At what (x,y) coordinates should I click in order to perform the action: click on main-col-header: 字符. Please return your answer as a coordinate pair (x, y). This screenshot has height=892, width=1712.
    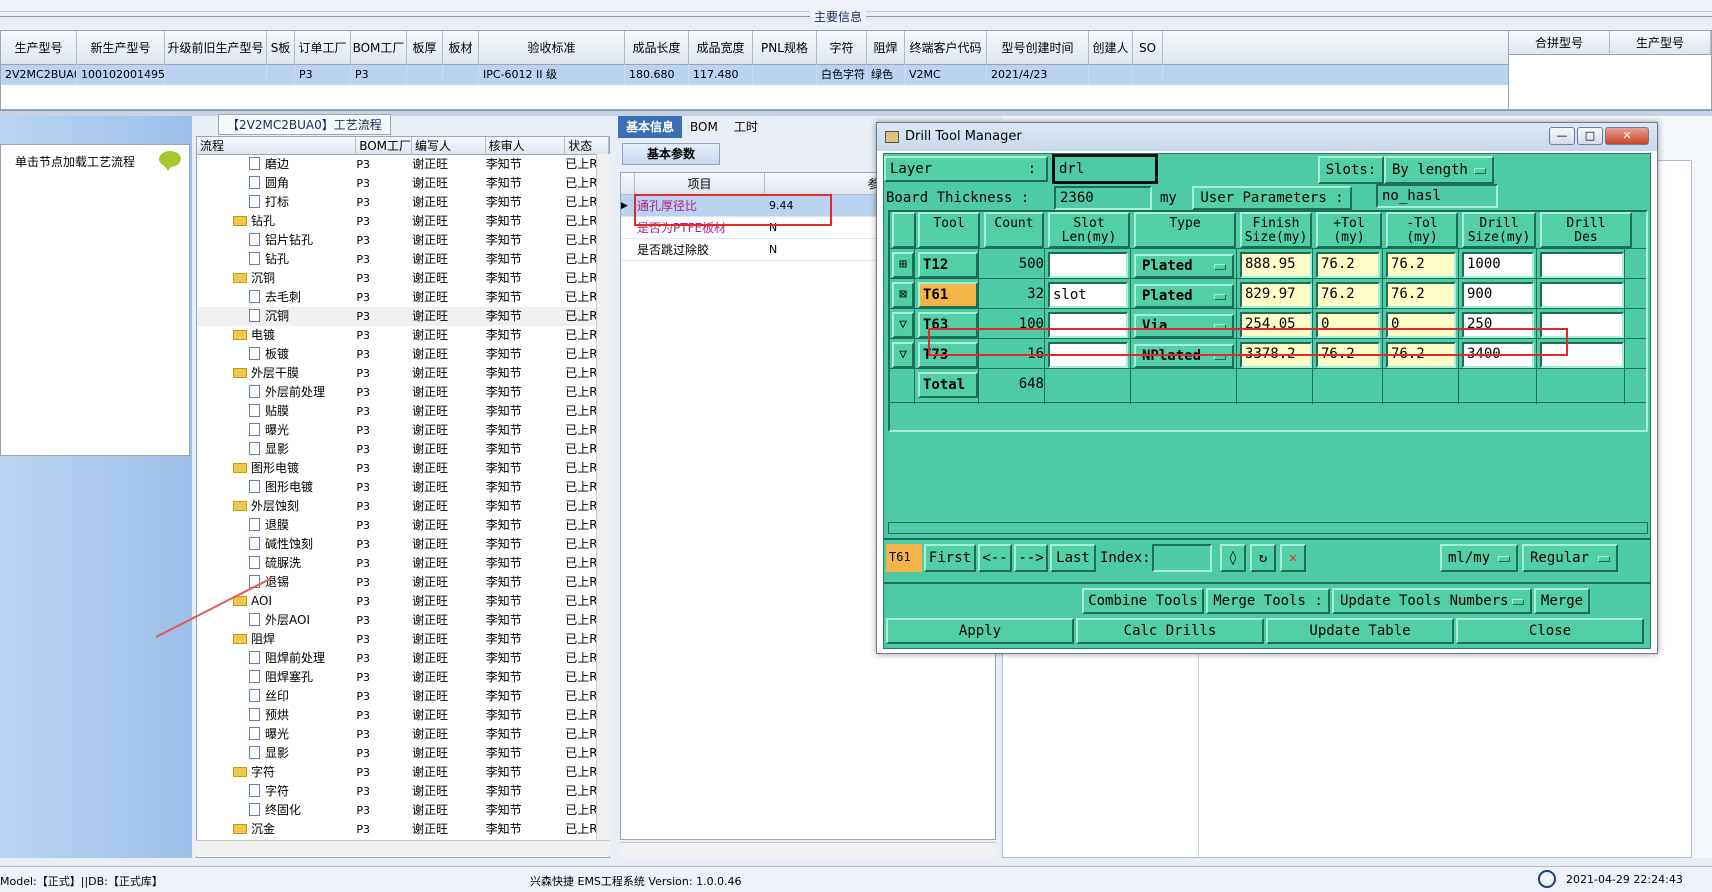
    Looking at the image, I should click on (842, 48).